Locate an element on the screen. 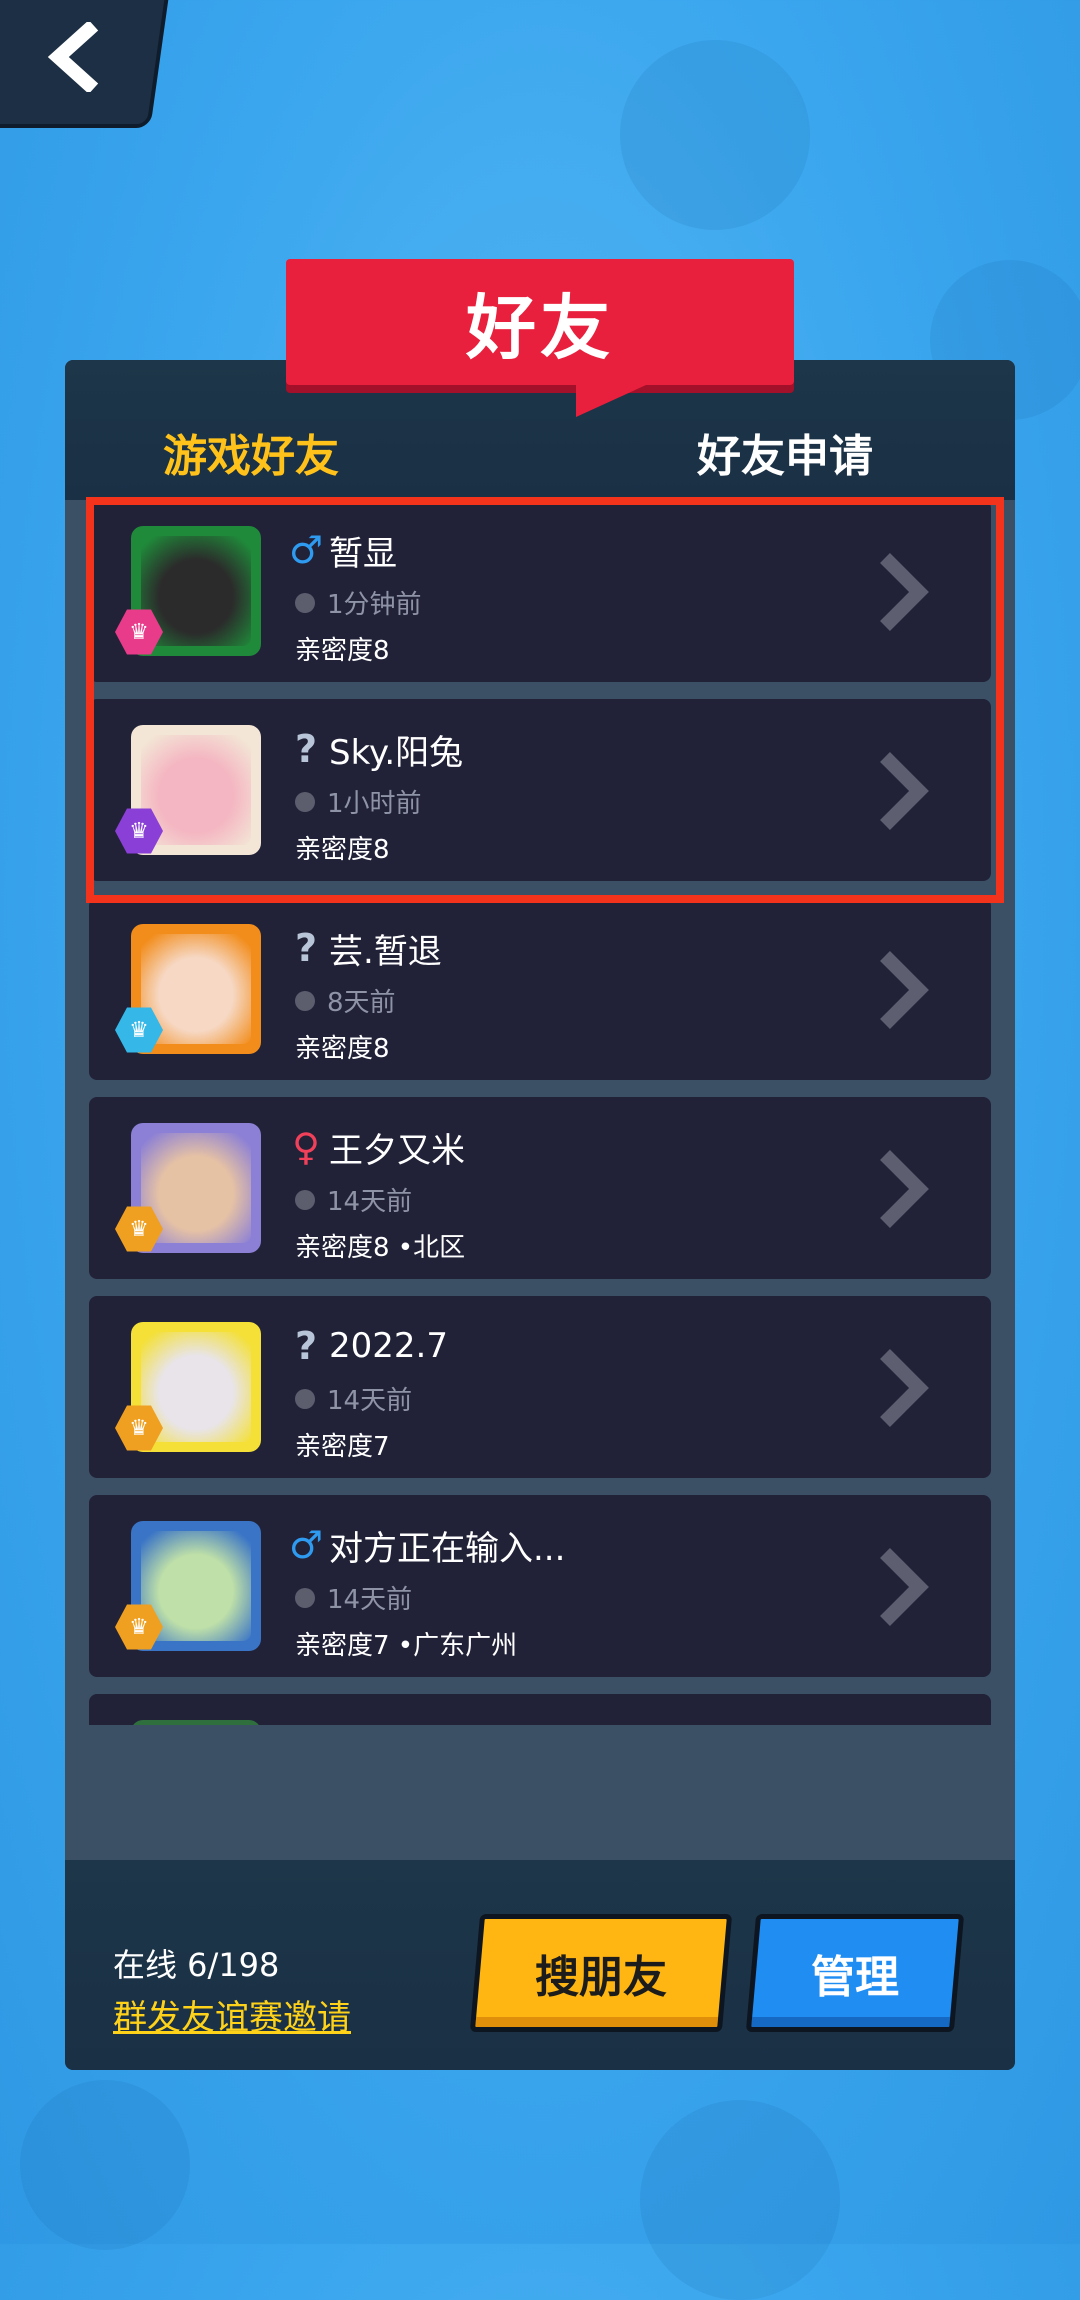 Image resolution: width=1080 pixels, height=2300 pixels. friend-name: 芸.暂退 is located at coordinates (385, 951).